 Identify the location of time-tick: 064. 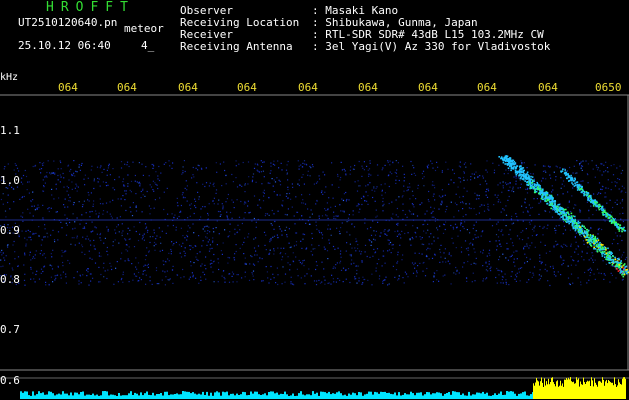
(428, 87).